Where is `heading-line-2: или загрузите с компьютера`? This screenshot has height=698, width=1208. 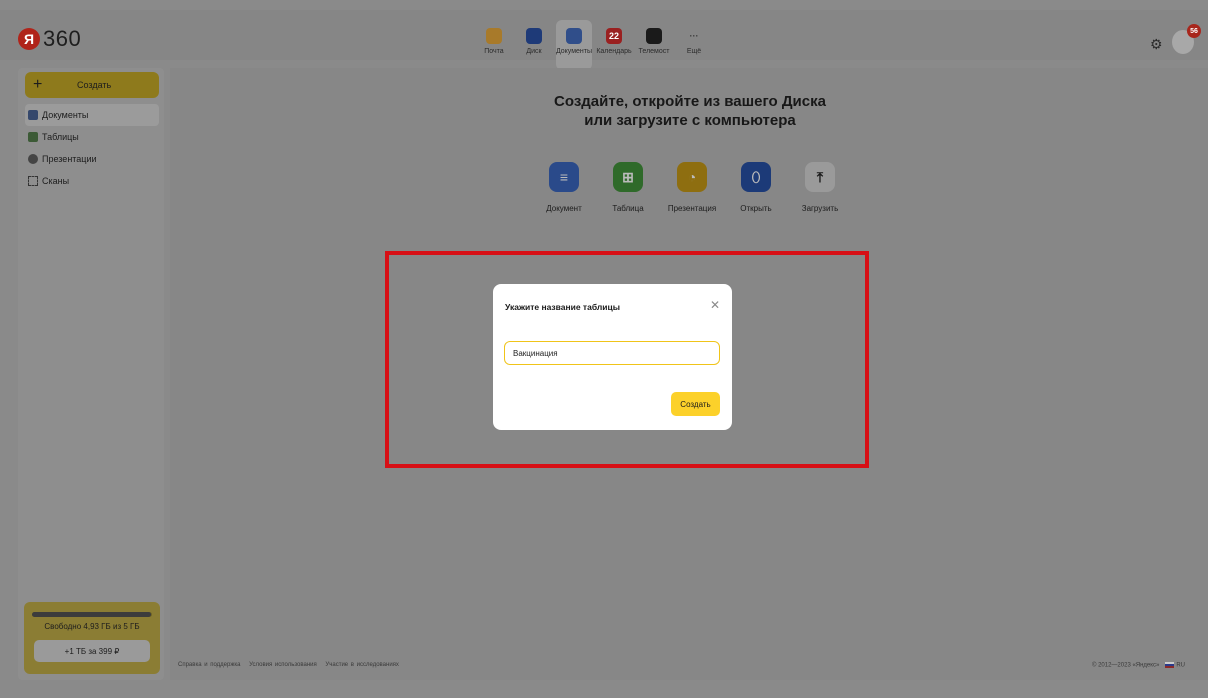 heading-line-2: или загрузите с компьютера is located at coordinates (690, 120).